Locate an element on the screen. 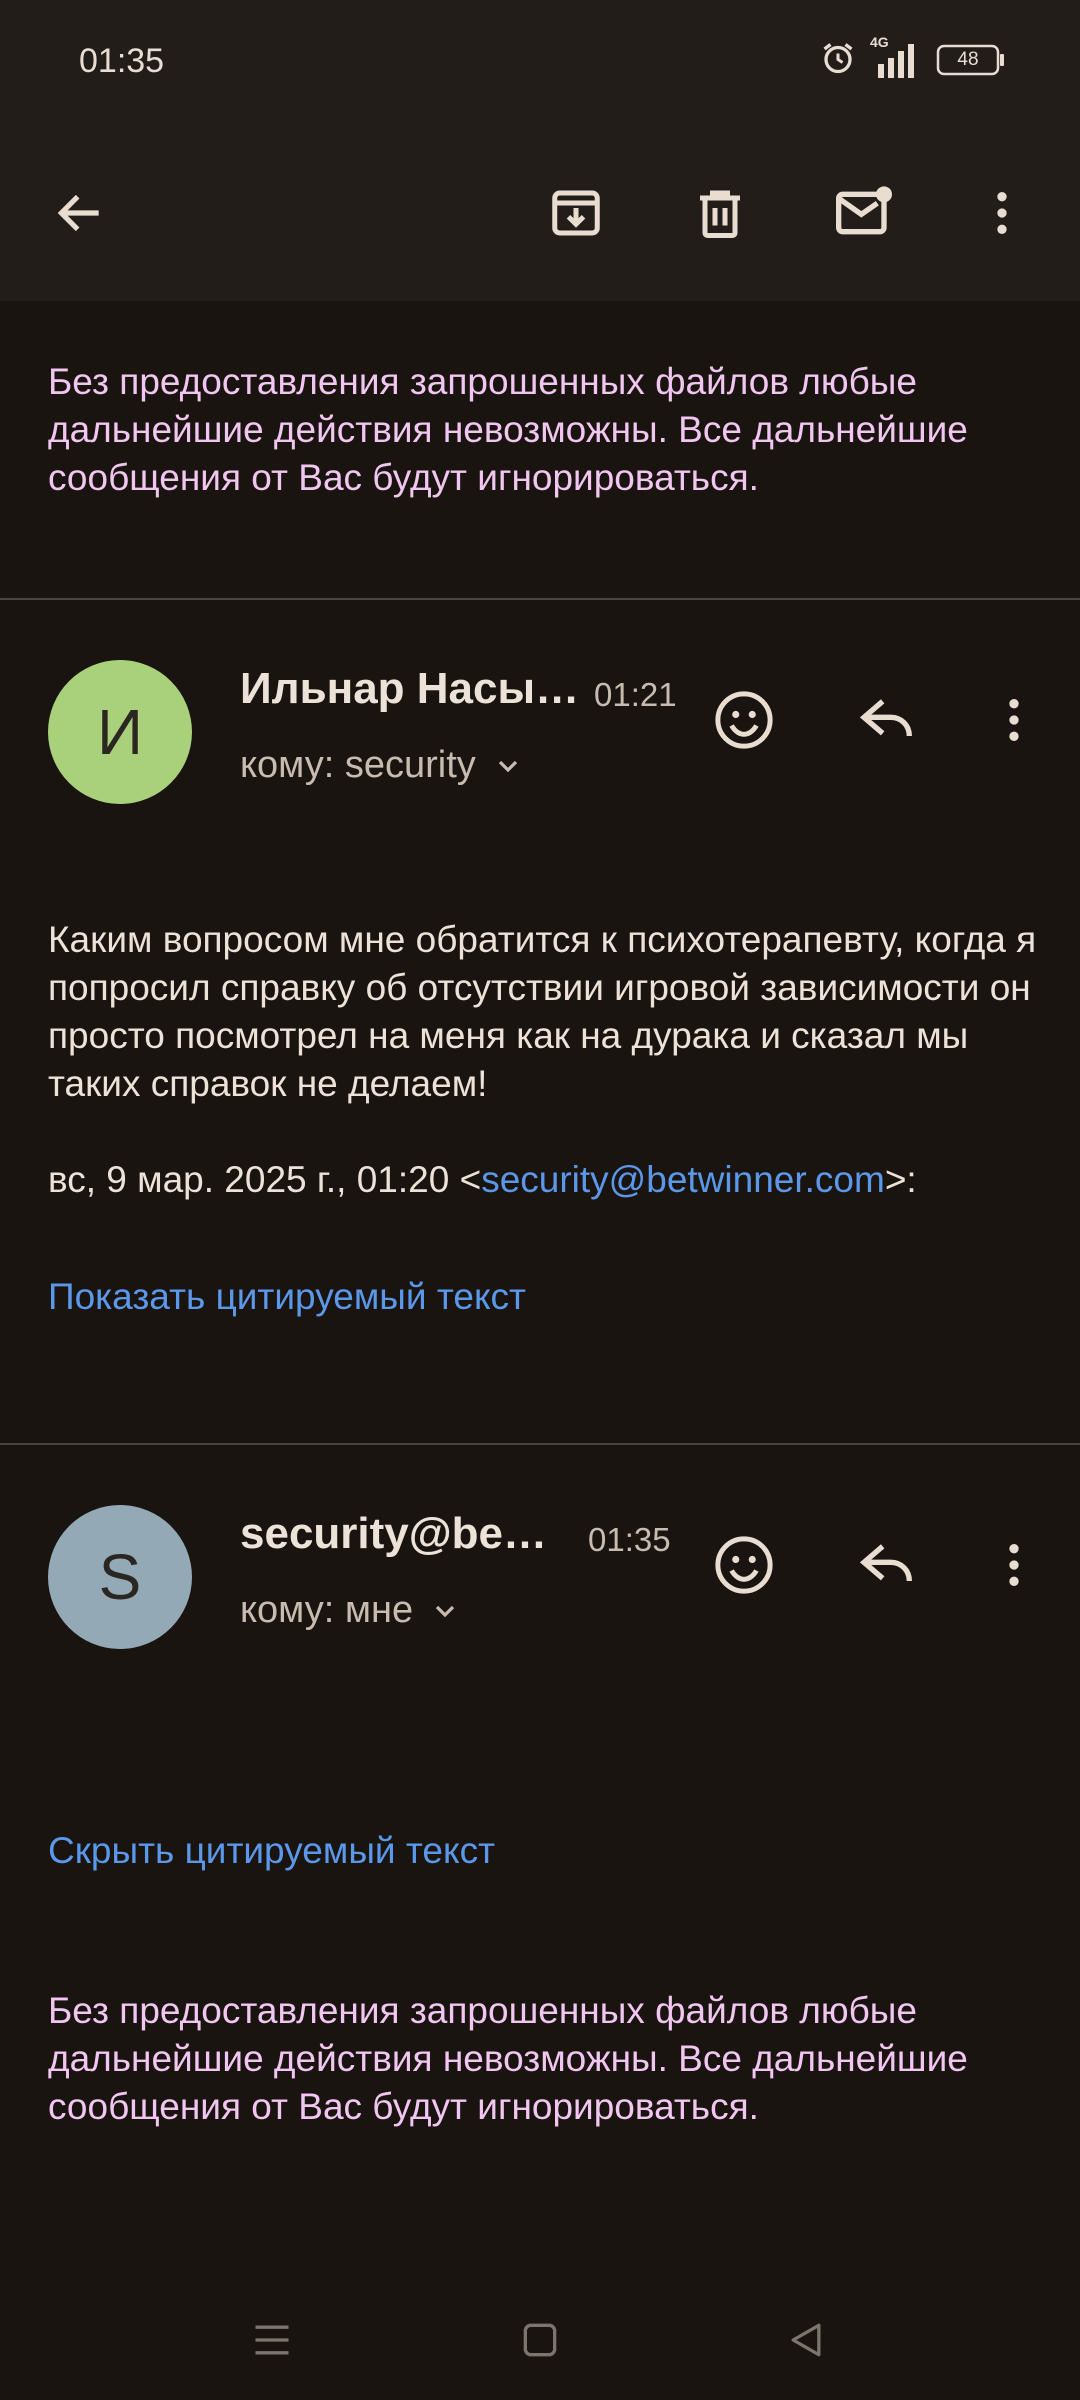 This screenshot has width=1080, height=2400. recents-button is located at coordinates (272, 2340).